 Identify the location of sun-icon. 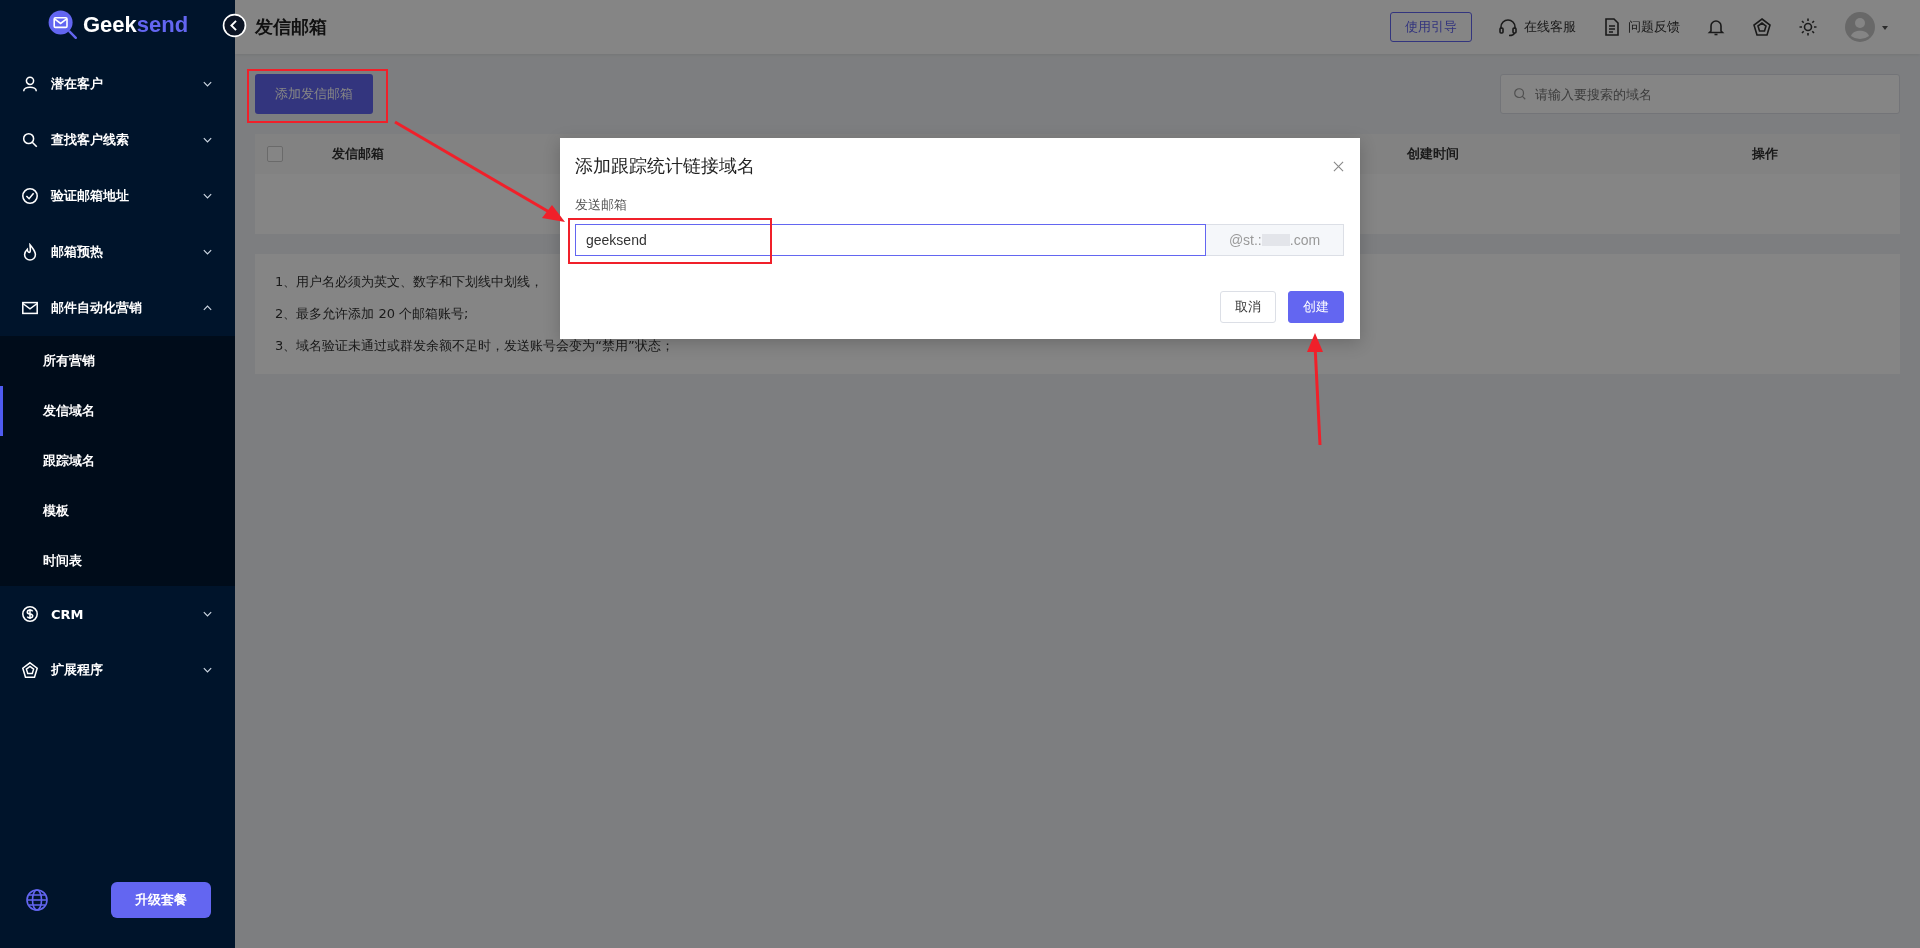
(1808, 27).